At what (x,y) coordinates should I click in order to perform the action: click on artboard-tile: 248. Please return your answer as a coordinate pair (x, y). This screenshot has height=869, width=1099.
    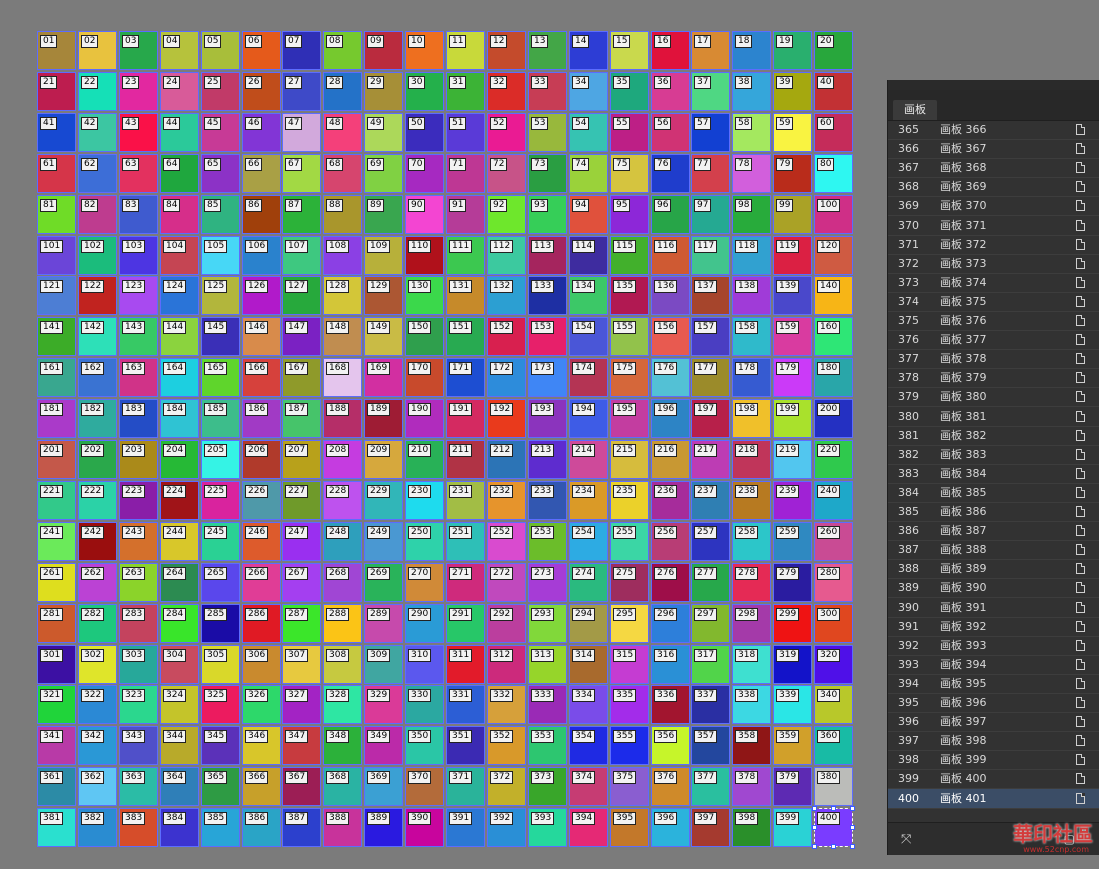
    Looking at the image, I should click on (342, 541).